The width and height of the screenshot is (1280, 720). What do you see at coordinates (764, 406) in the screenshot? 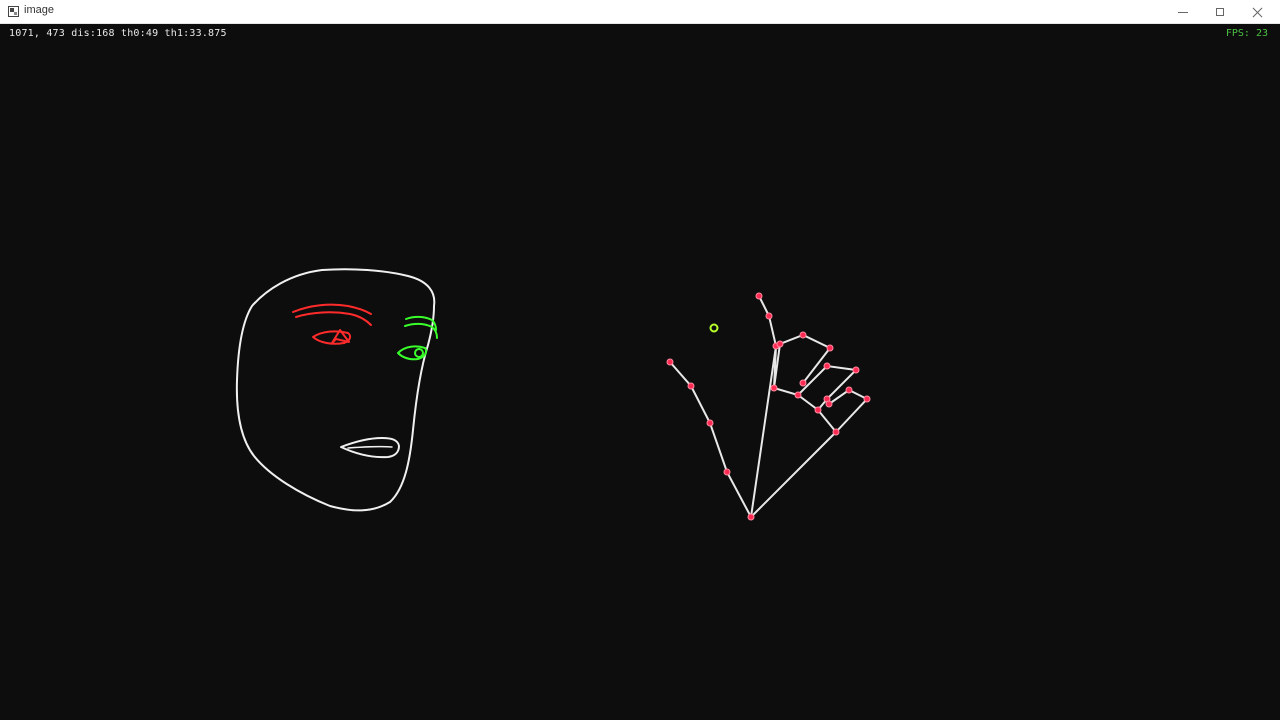
I see `index-bones` at bounding box center [764, 406].